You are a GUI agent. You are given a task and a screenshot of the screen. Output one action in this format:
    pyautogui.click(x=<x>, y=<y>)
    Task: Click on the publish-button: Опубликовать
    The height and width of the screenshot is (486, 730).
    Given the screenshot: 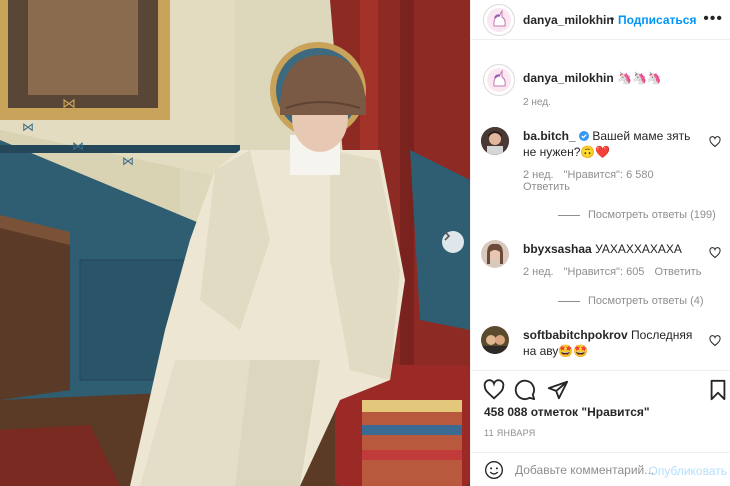 What is the action you would take?
    pyautogui.click(x=688, y=471)
    